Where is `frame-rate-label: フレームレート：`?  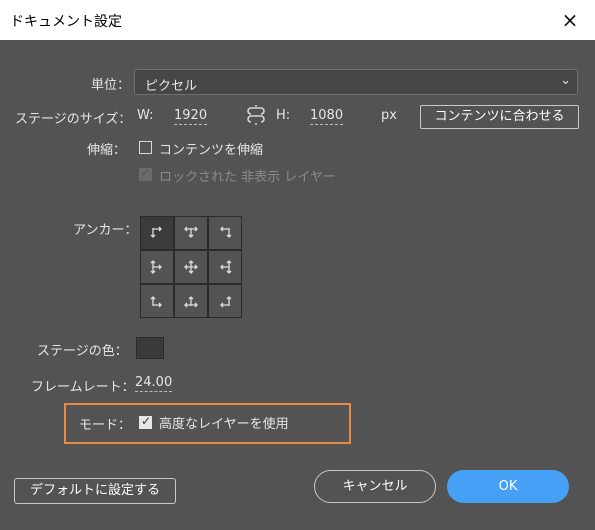
frame-rate-label: フレームレート： is located at coordinates (83, 387).